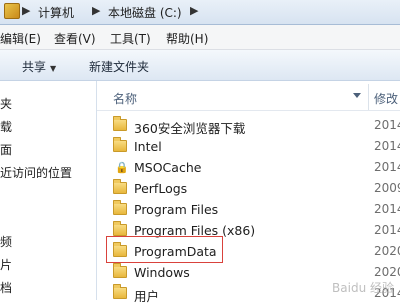 This screenshot has height=305, width=400. What do you see at coordinates (387, 188) in the screenshot?
I see `file-date: 2009` at bounding box center [387, 188].